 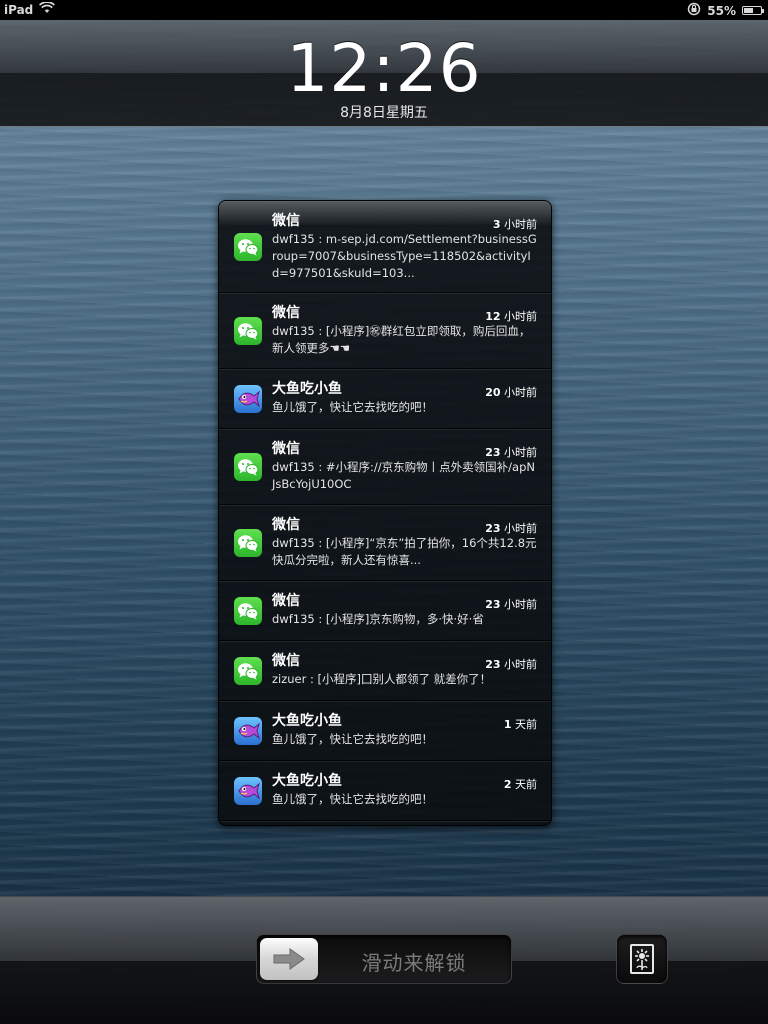 I want to click on notification-time: 3 小时前, so click(x=515, y=224).